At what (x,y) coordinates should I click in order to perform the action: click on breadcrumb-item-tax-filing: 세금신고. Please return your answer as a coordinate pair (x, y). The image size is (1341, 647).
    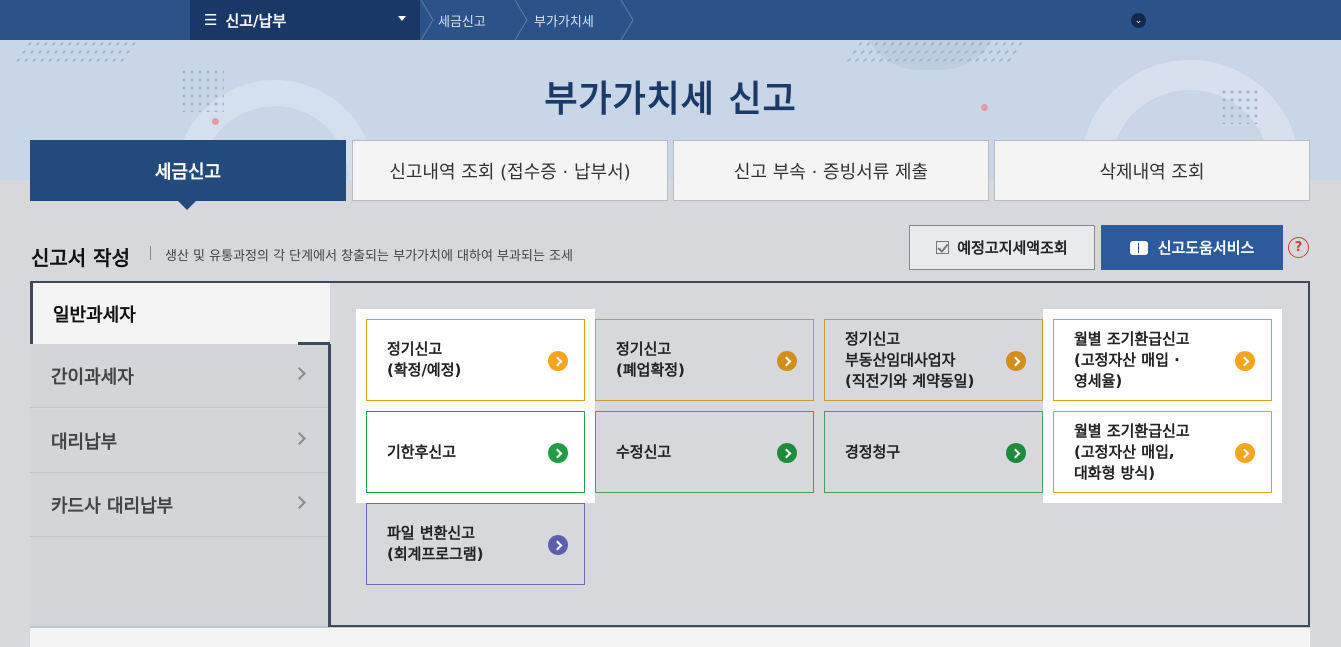
    Looking at the image, I should click on (462, 20).